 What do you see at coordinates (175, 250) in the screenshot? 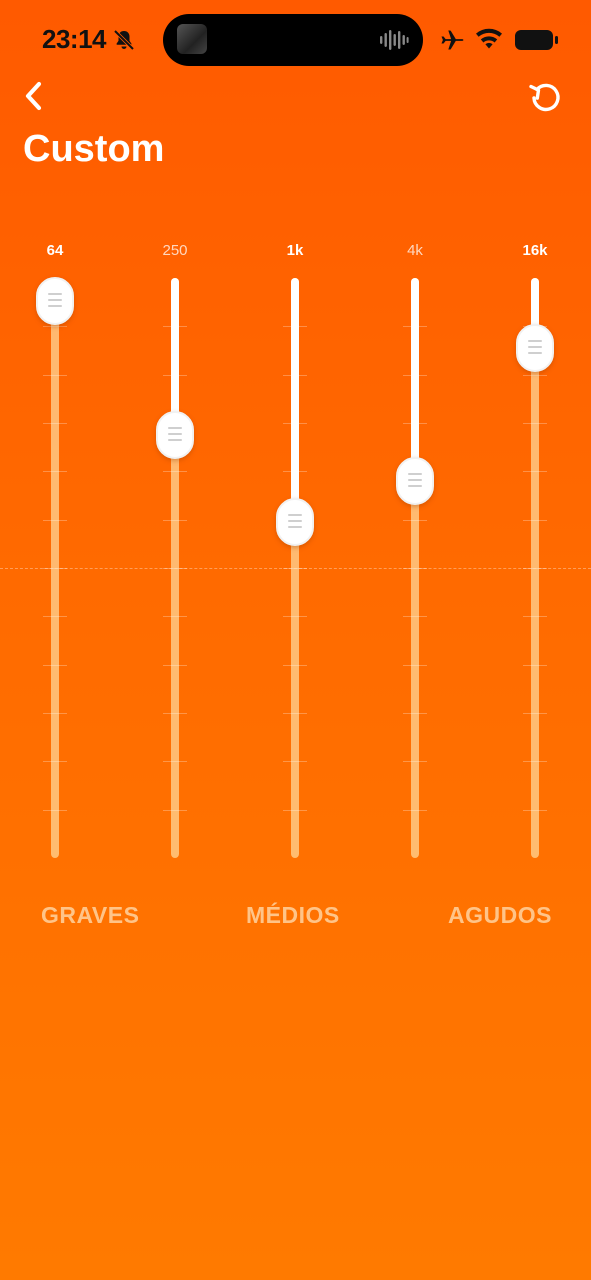
I see `eq-band-label: 250` at bounding box center [175, 250].